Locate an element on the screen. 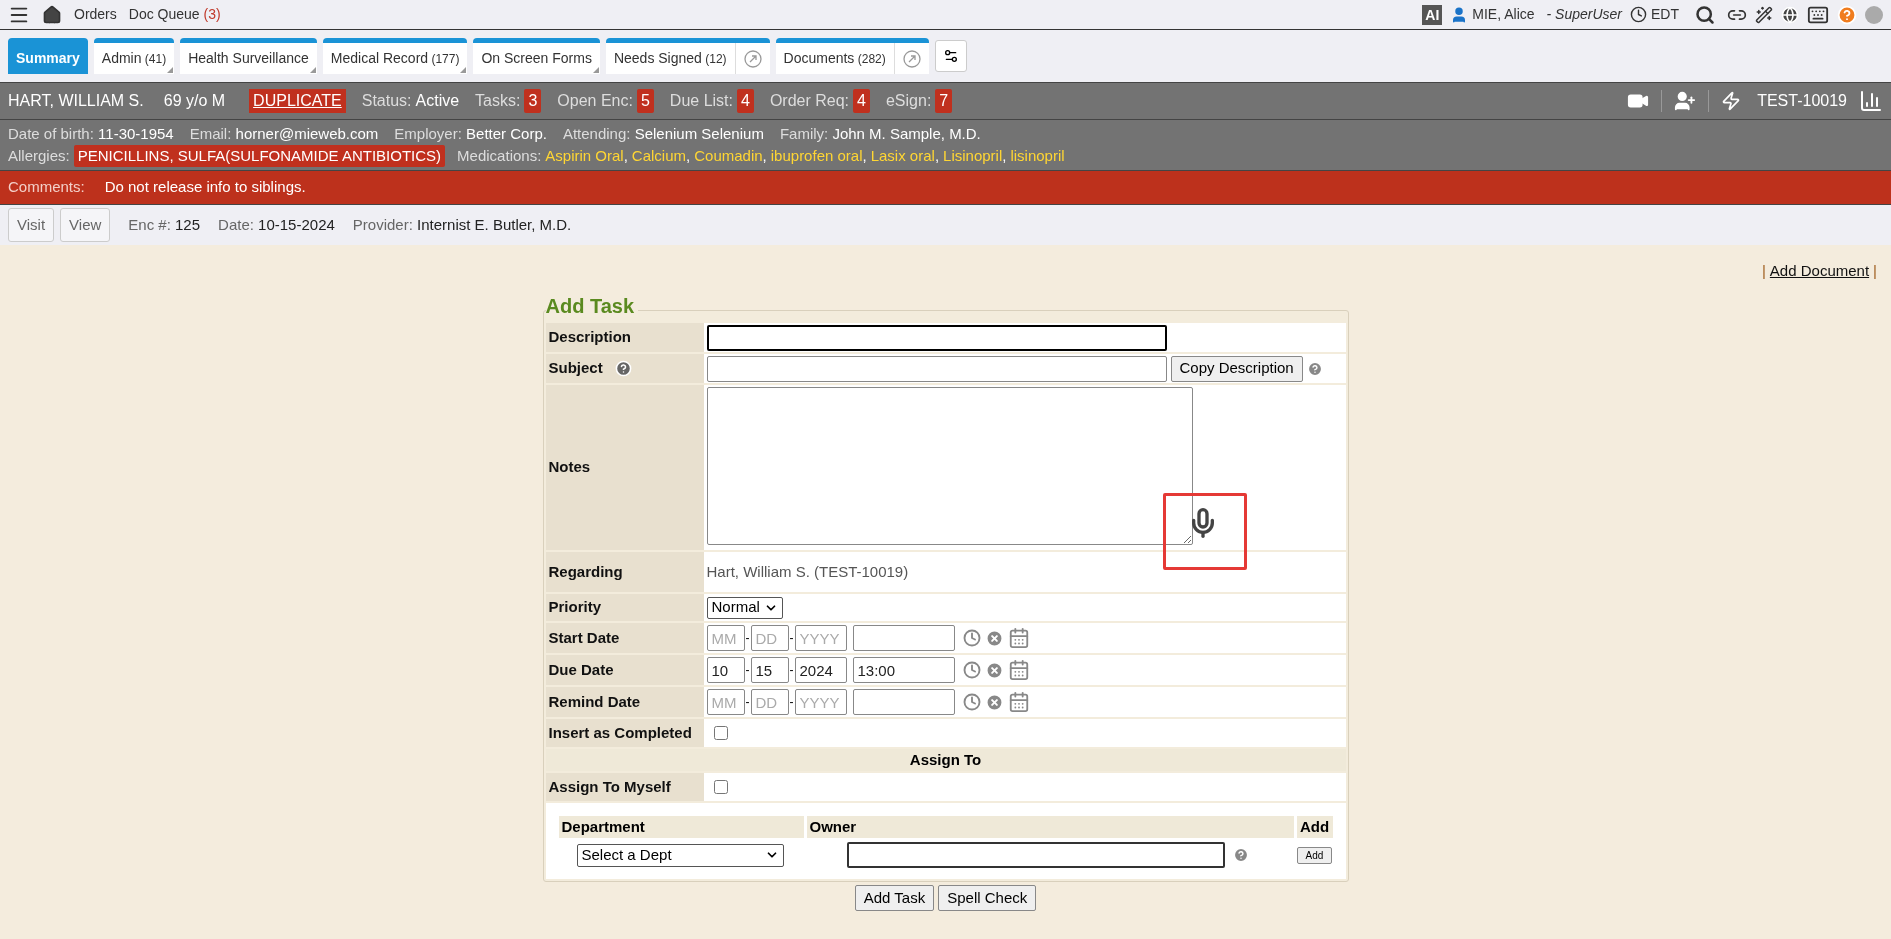 The height and width of the screenshot is (939, 1891). date-part-field: 2024 is located at coordinates (820, 670).